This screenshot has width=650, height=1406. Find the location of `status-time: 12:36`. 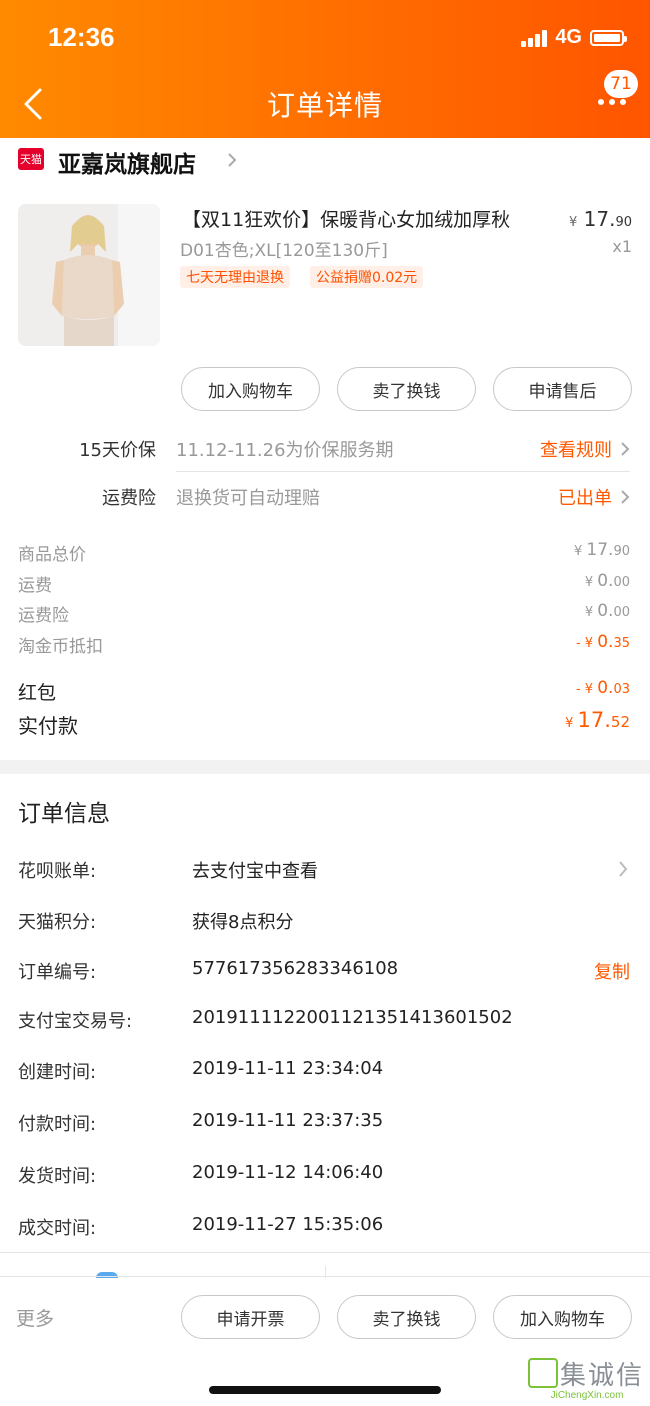

status-time: 12:36 is located at coordinates (81, 37).